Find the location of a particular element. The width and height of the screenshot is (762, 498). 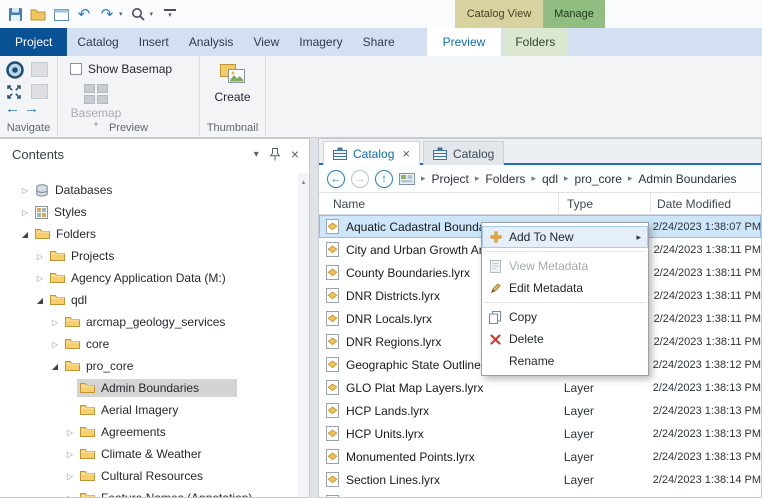

tree-node: Aerial Imagery is located at coordinates (130, 410).